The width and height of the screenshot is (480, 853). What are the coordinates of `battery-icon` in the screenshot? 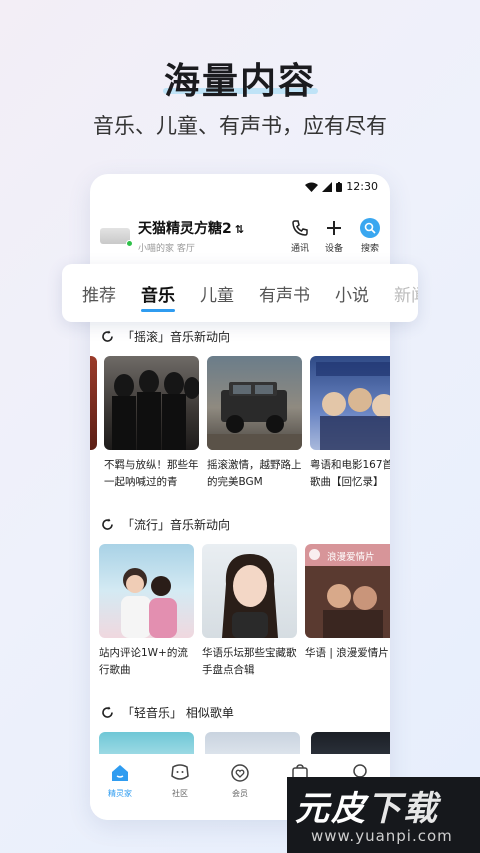 It's located at (339, 186).